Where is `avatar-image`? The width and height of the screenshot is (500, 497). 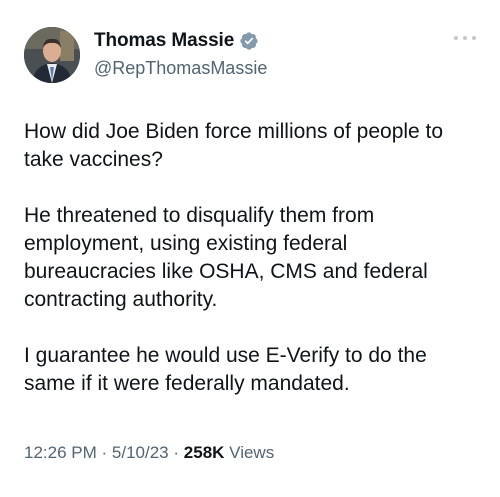
avatar-image is located at coordinates (52, 55).